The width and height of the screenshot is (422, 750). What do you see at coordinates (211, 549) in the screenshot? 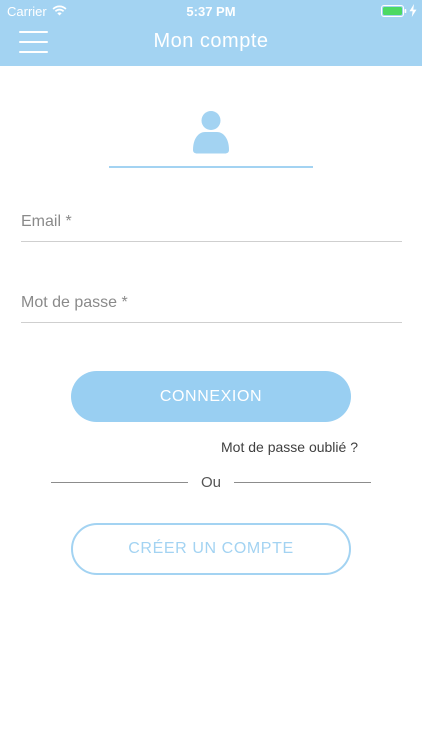
I see `create-account-button: CRÉER UN COMPTE` at bounding box center [211, 549].